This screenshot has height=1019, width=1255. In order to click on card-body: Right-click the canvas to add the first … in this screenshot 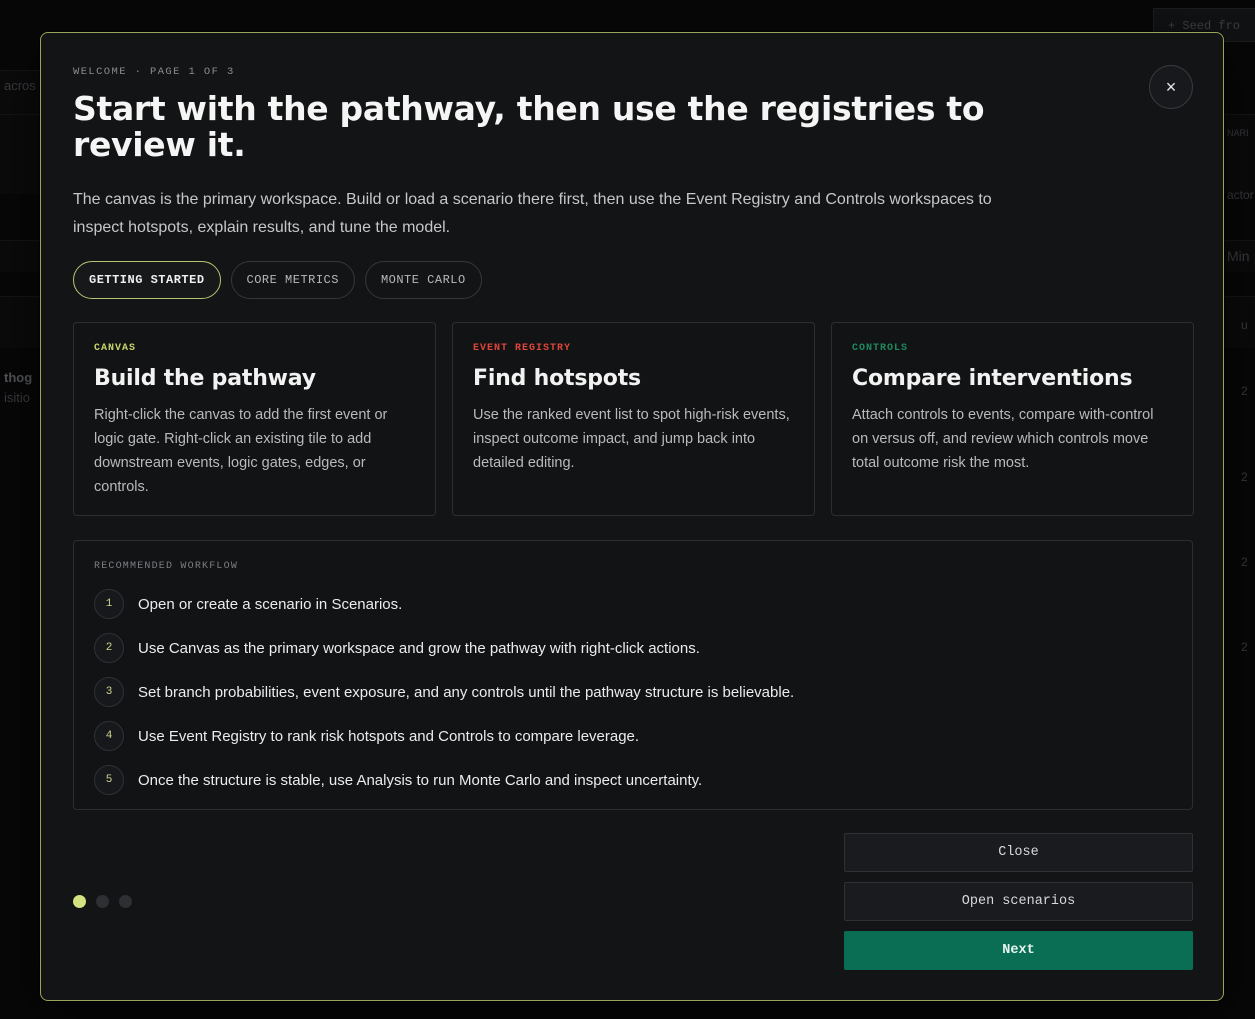, I will do `click(241, 451)`.